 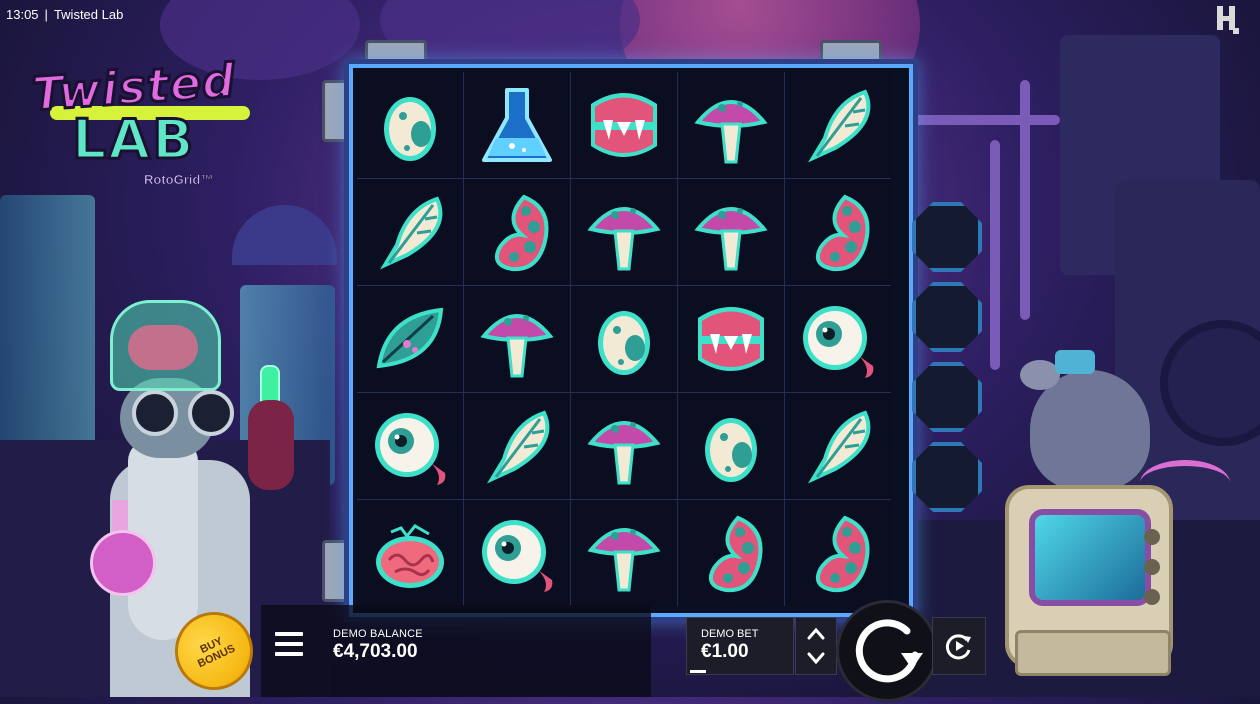 I want to click on rat-ear, so click(x=1040, y=375).